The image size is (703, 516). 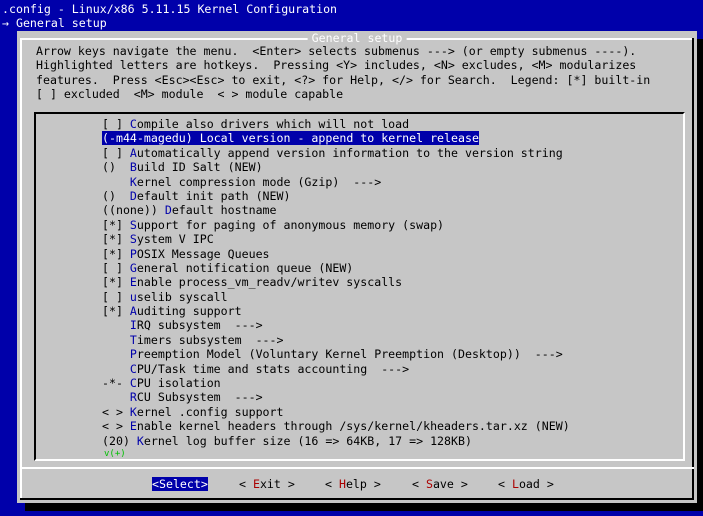 I want to click on menu-item-text: [*] System V IPC, so click(x=158, y=239).